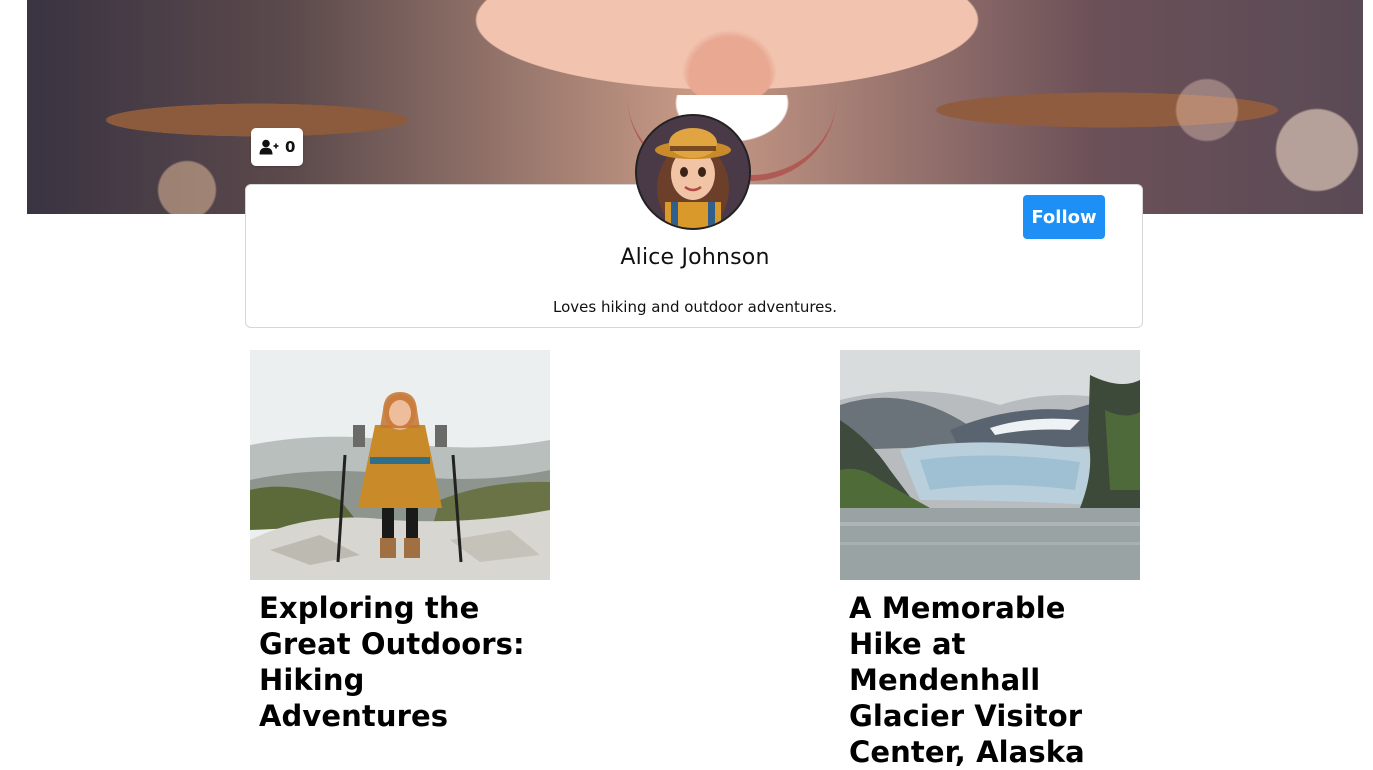 This screenshot has width=1373, height=770. Describe the element at coordinates (1064, 217) in the screenshot. I see `follow-button: Follow` at that location.